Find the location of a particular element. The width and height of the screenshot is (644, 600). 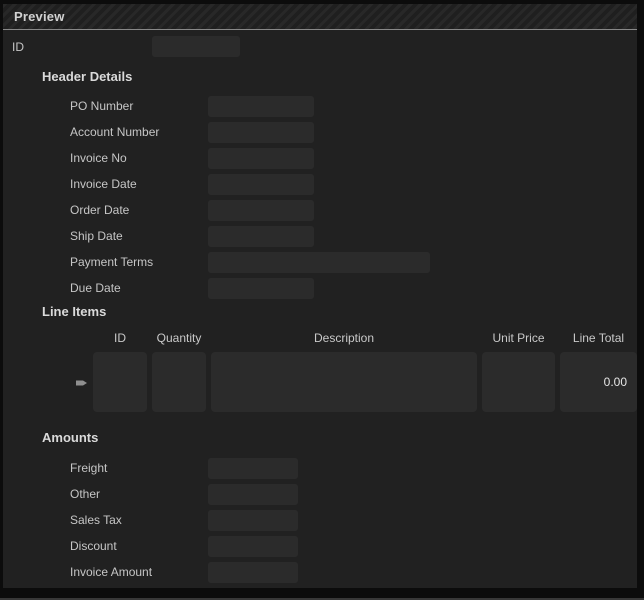

line-item-row: 0.00 is located at coordinates (320, 382).